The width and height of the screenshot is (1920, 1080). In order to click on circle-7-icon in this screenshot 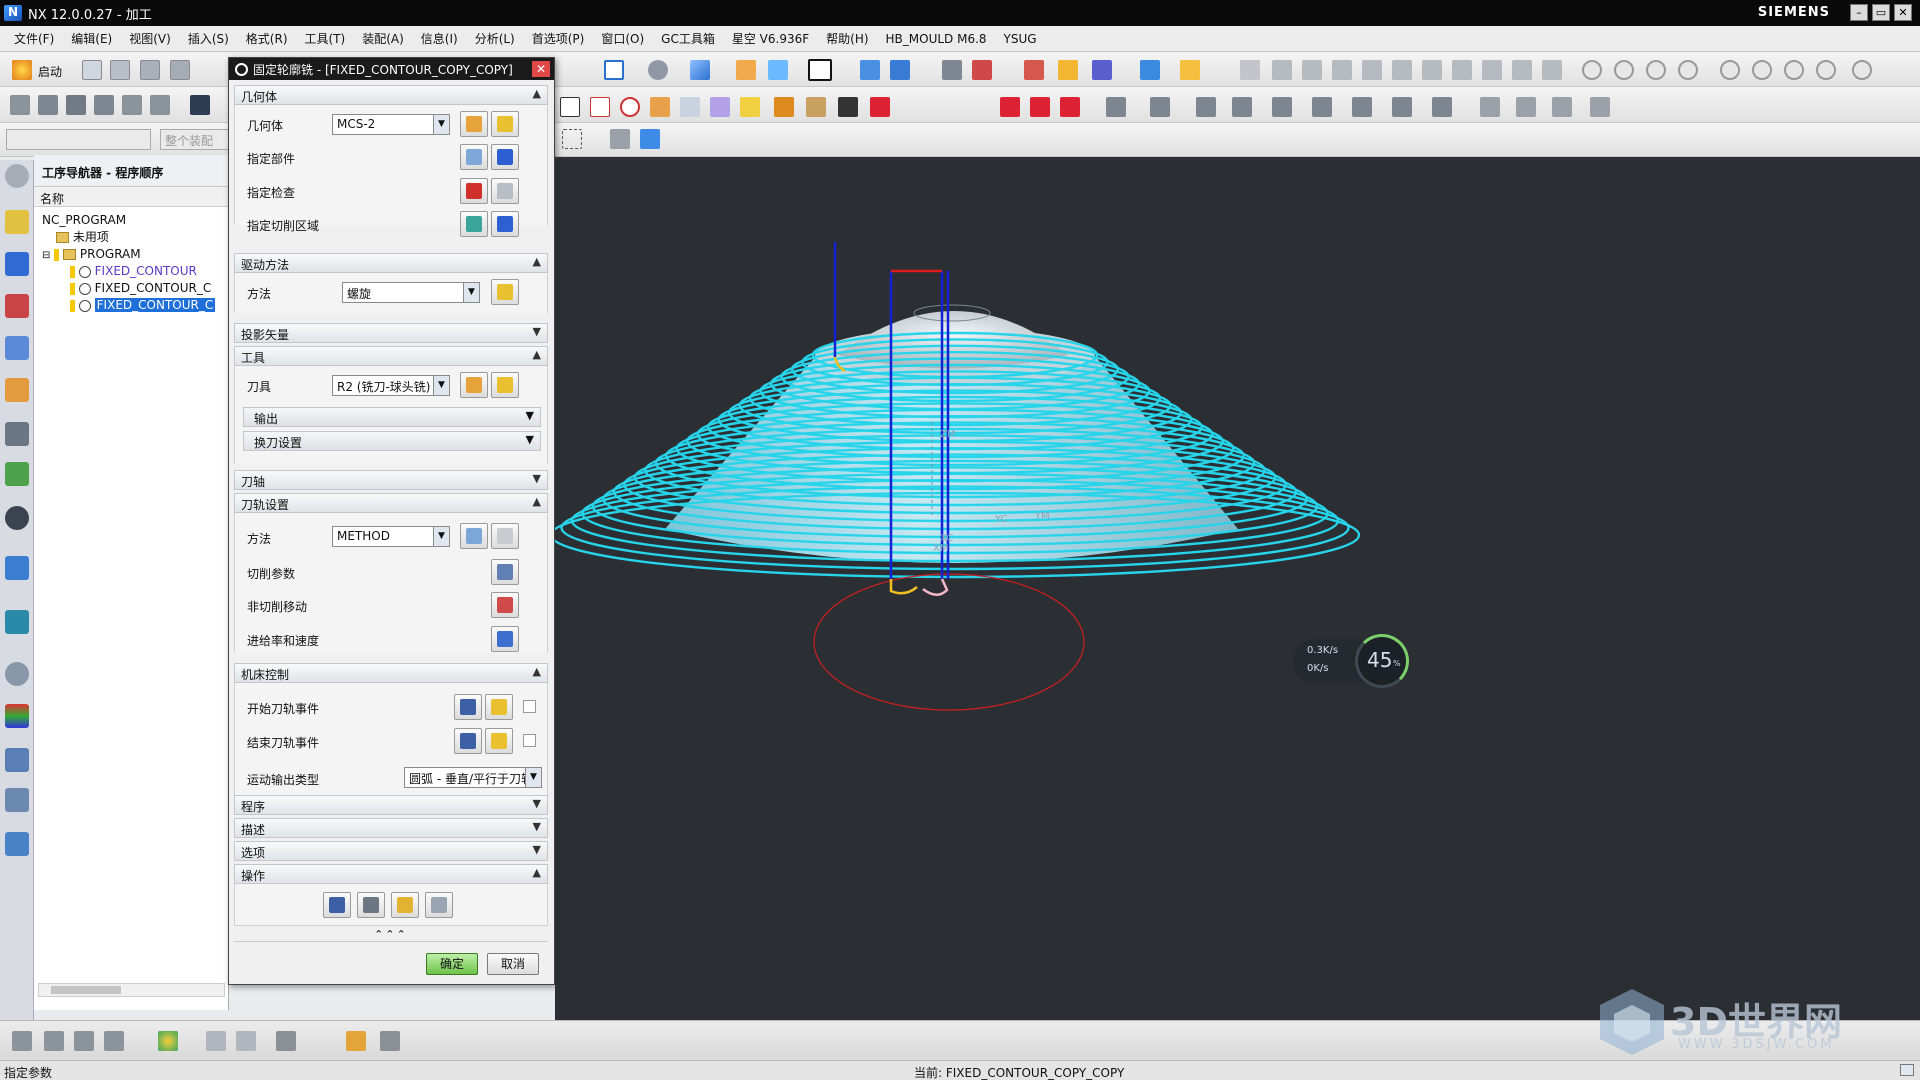, I will do `click(1794, 70)`.